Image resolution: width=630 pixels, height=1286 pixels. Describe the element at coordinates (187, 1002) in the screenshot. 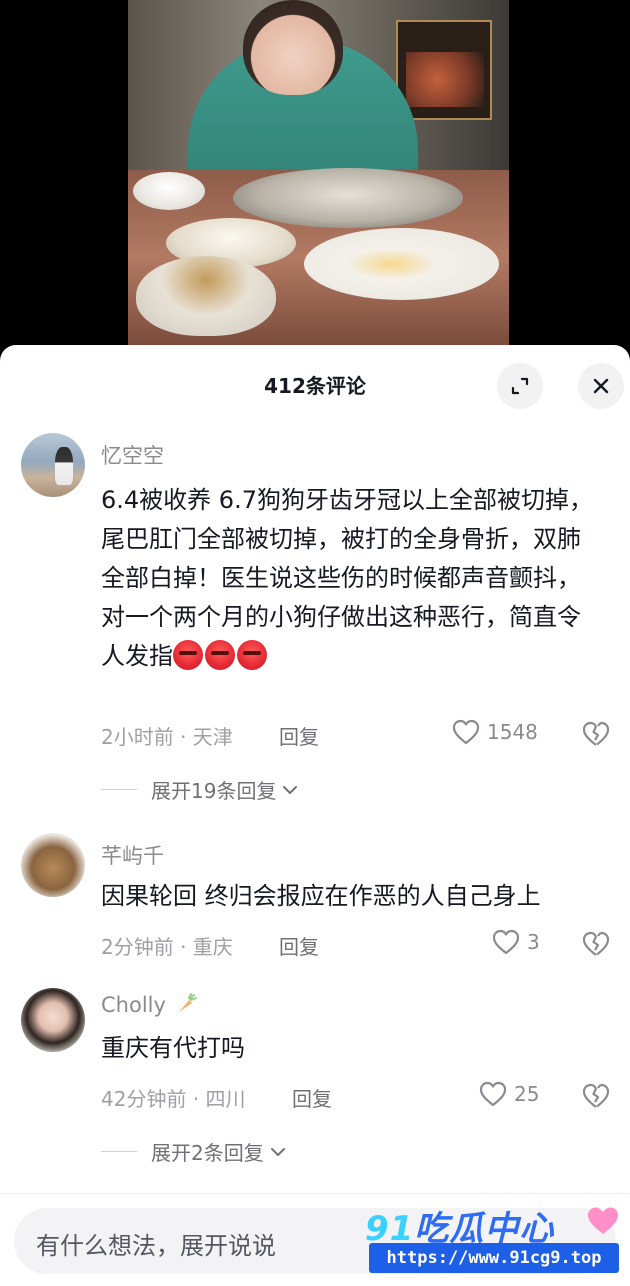

I see `carrot-icon` at that location.